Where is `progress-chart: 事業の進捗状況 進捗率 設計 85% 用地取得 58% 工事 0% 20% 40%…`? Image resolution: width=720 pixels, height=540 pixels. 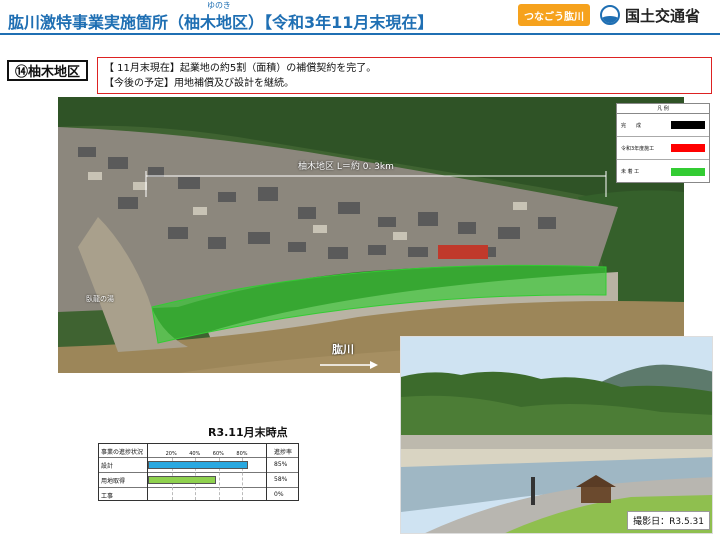
progress-chart: 事業の進捗状況 進捗率 設計 85% 用地取得 58% 工事 0% 20% 40%… is located at coordinates (198, 472).